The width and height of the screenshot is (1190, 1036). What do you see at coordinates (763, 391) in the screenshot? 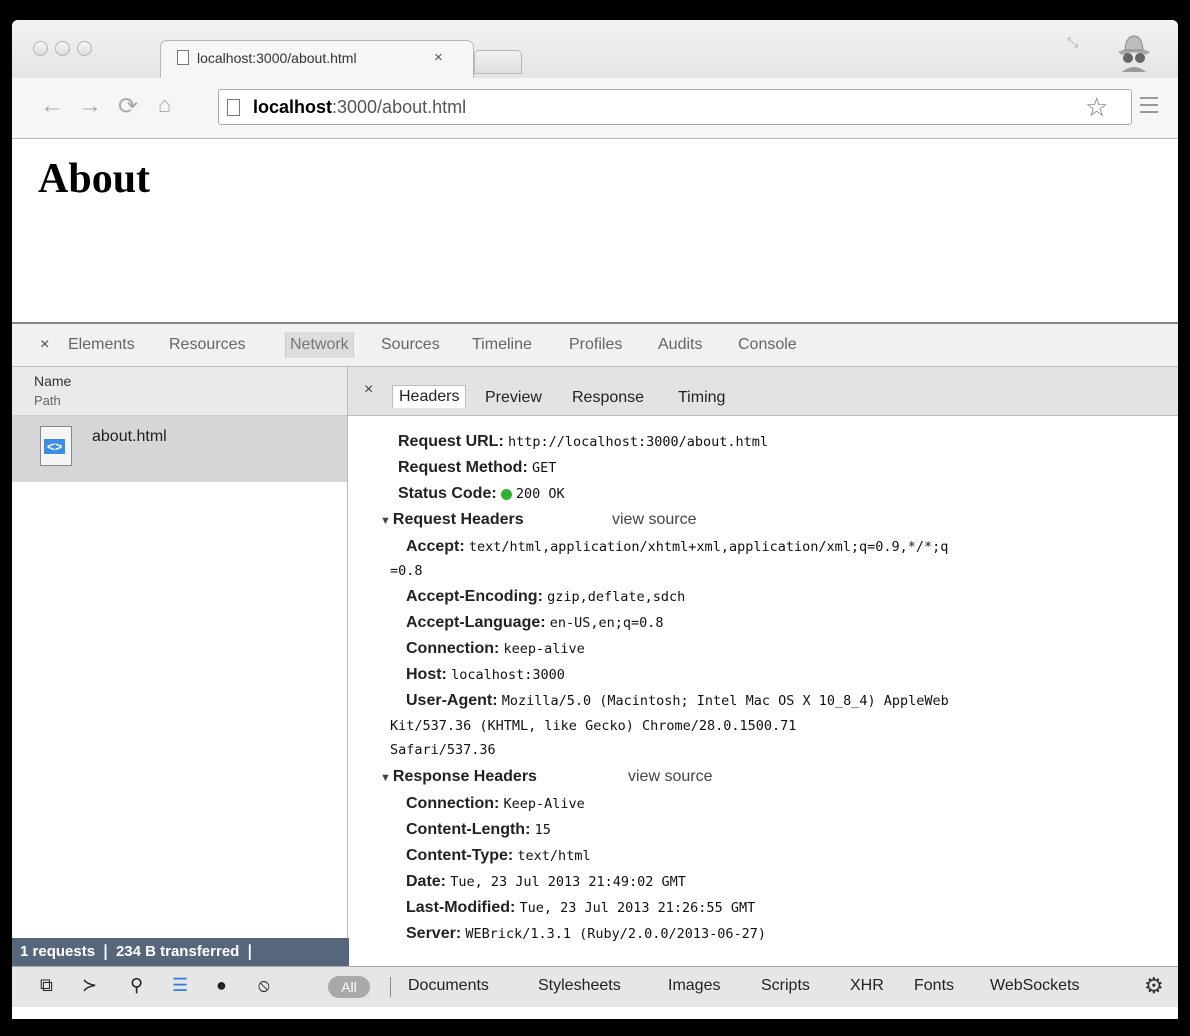
I see `detail-tabbar: × Headers Preview Response Timing` at bounding box center [763, 391].